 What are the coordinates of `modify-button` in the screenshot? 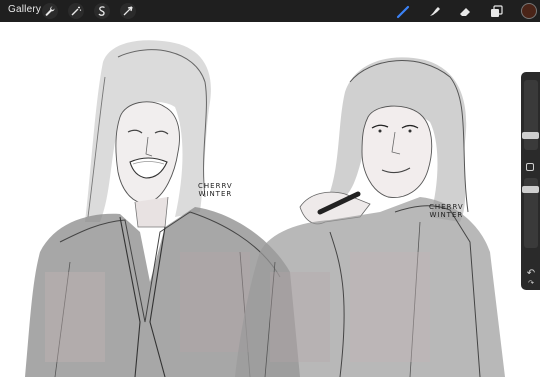 It's located at (530, 167).